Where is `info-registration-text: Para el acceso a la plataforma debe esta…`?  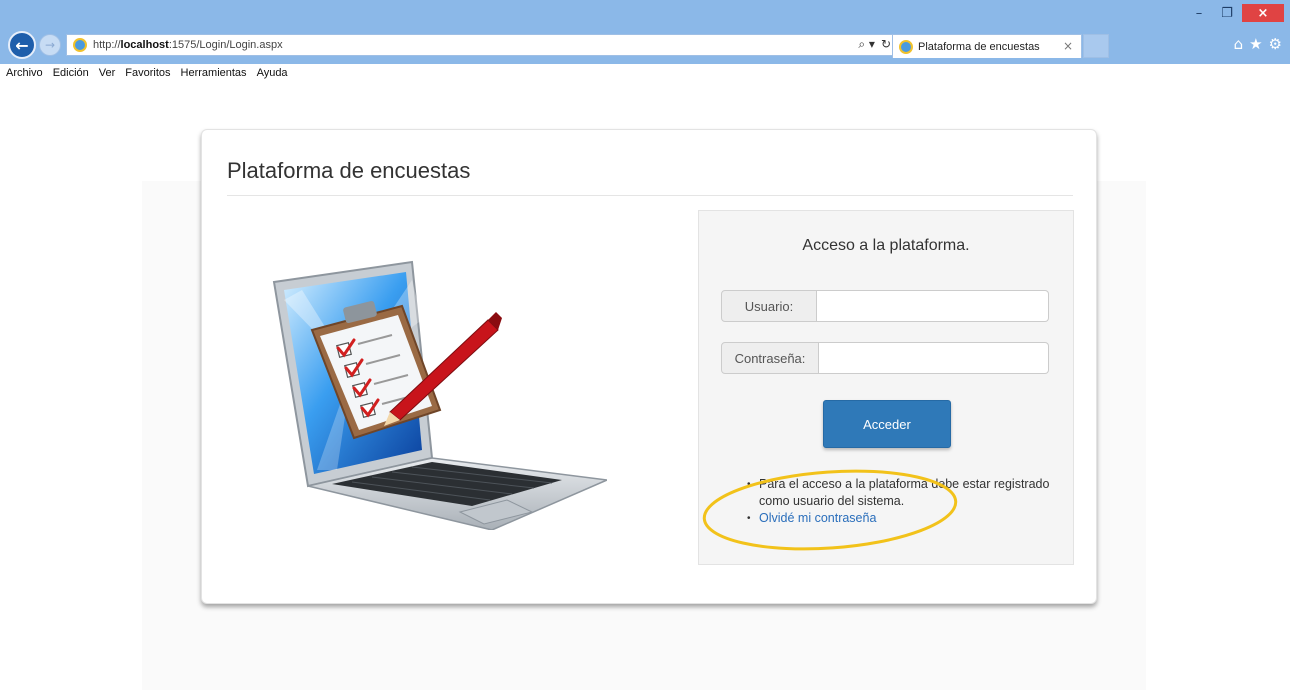
info-registration-text: Para el acceso a la plataforma debe esta… is located at coordinates (902, 493).